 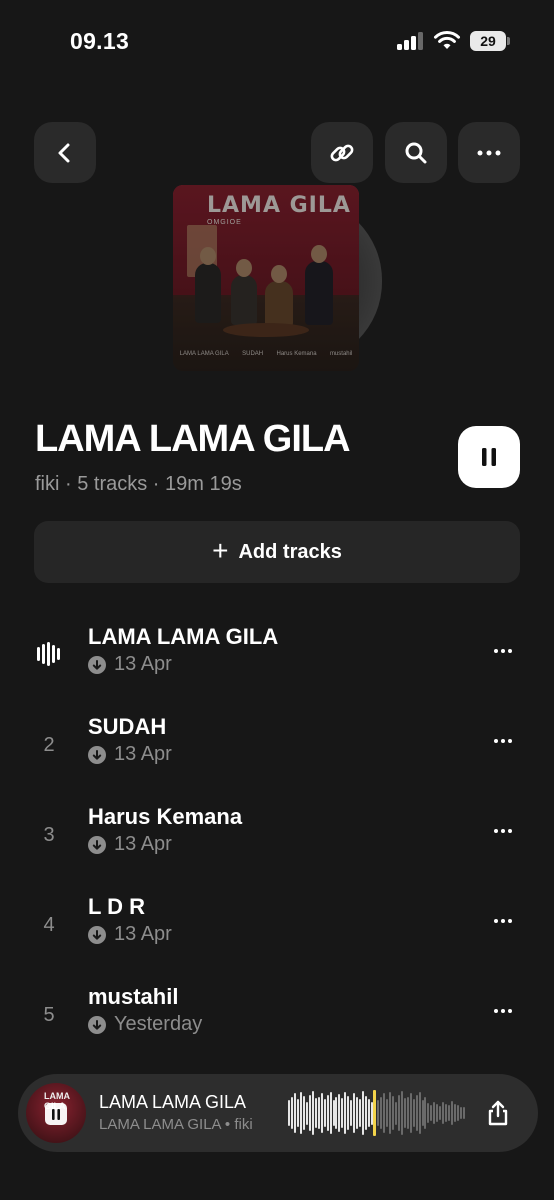 I want to click on track-number: 5, so click(x=49, y=1015).